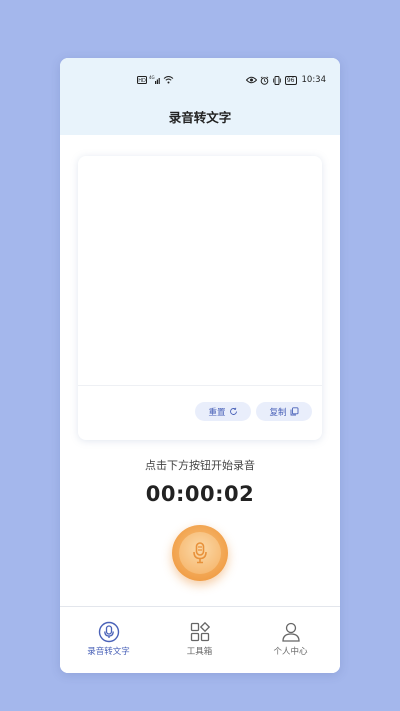 The image size is (400, 711). I want to click on tab-record-to-text: 录音转文字, so click(108, 640).